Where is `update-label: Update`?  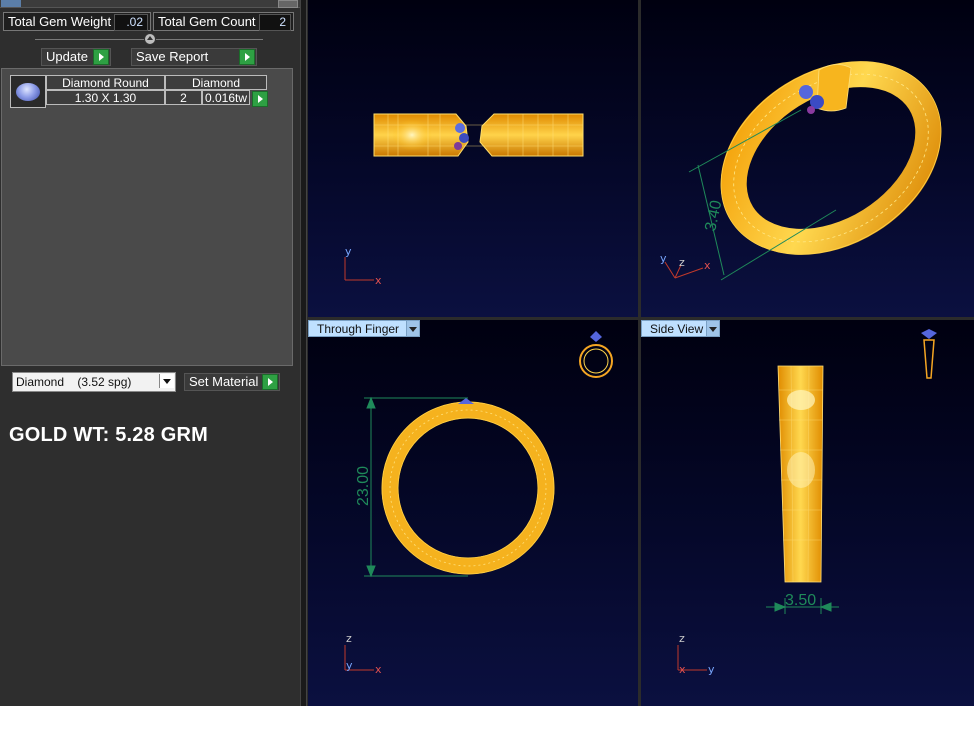 update-label: Update is located at coordinates (67, 56).